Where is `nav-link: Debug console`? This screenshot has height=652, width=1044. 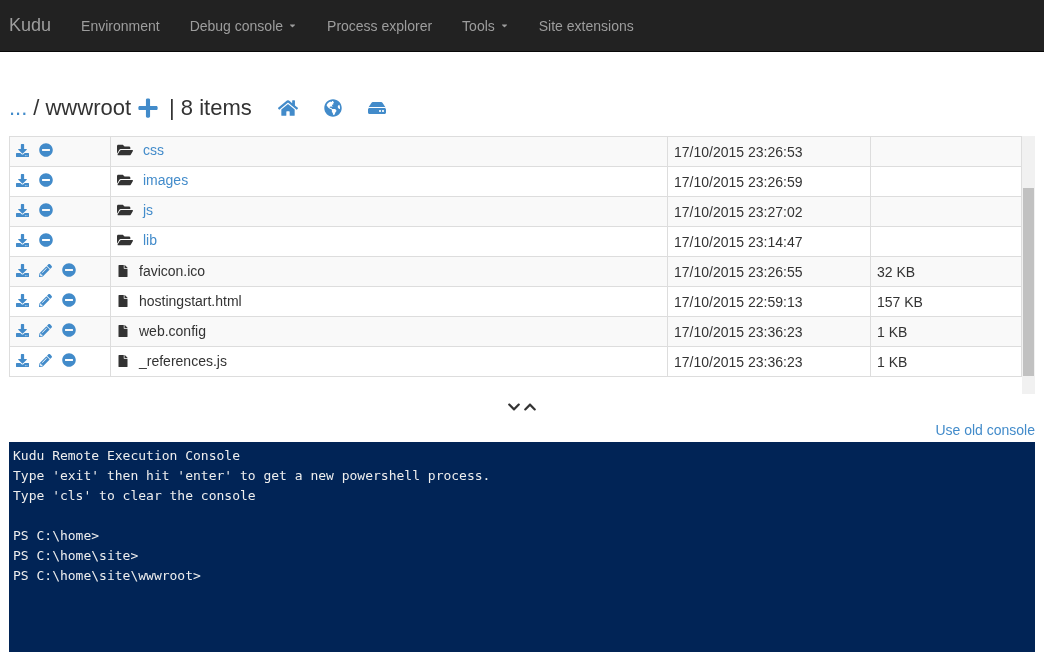 nav-link: Debug console is located at coordinates (243, 25).